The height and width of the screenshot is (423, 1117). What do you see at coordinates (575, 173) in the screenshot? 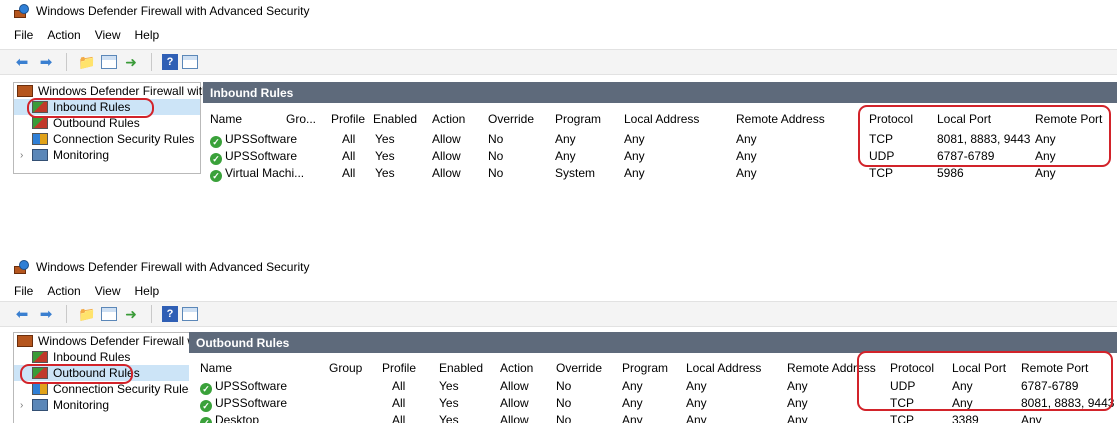
I see `rule-program: System` at bounding box center [575, 173].